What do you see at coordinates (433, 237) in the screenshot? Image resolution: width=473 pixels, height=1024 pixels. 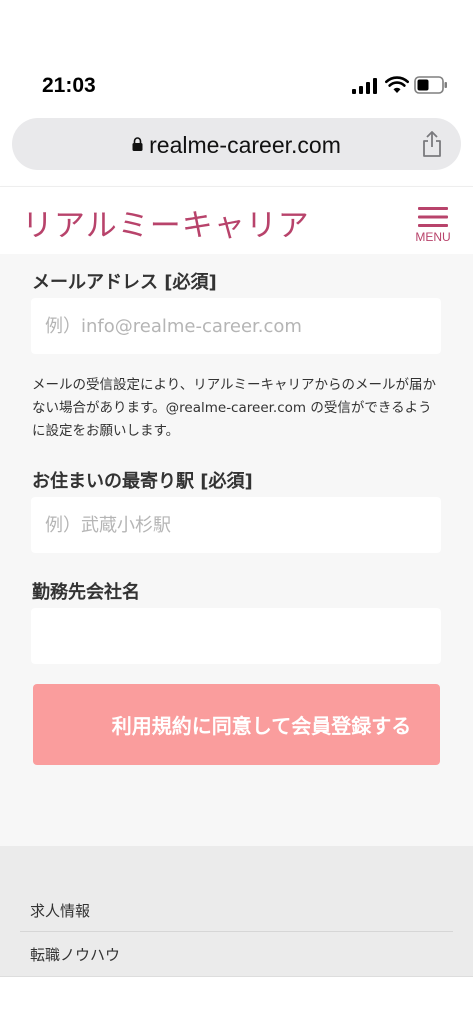 I see `menu-label: MENU` at bounding box center [433, 237].